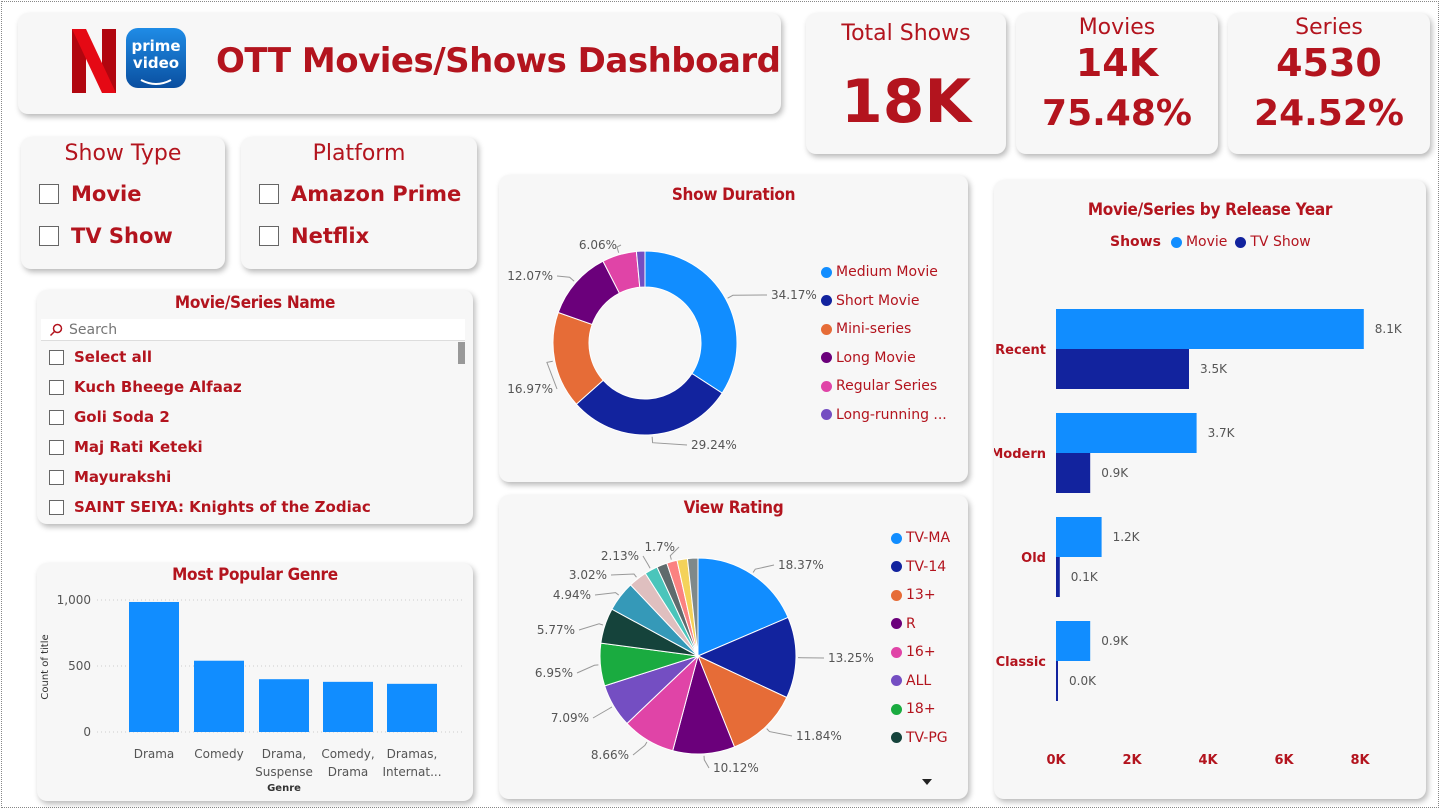 The width and height of the screenshot is (1441, 810). Describe the element at coordinates (927, 737) in the screenshot. I see `legend-label: TV-PG` at that location.